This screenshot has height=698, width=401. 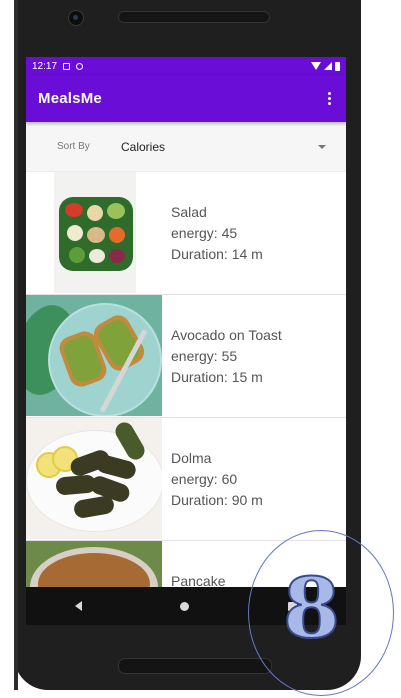 I want to click on phone-edge, so click(x=16, y=345).